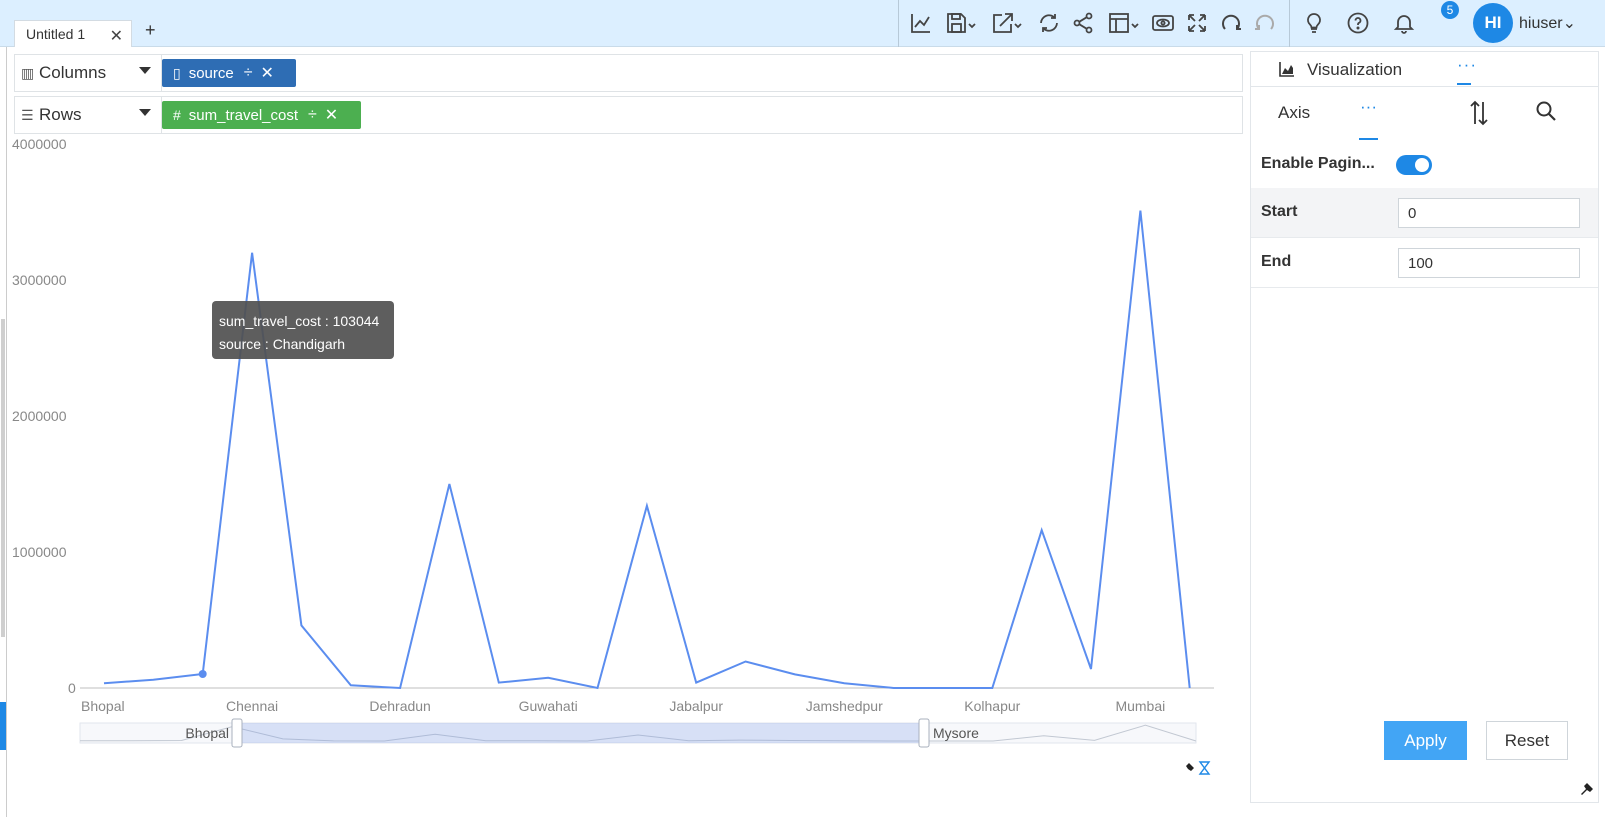 The image size is (1605, 817). I want to click on y-axis: 0 1000000 2000000 3000000 4000000, so click(44, 416).